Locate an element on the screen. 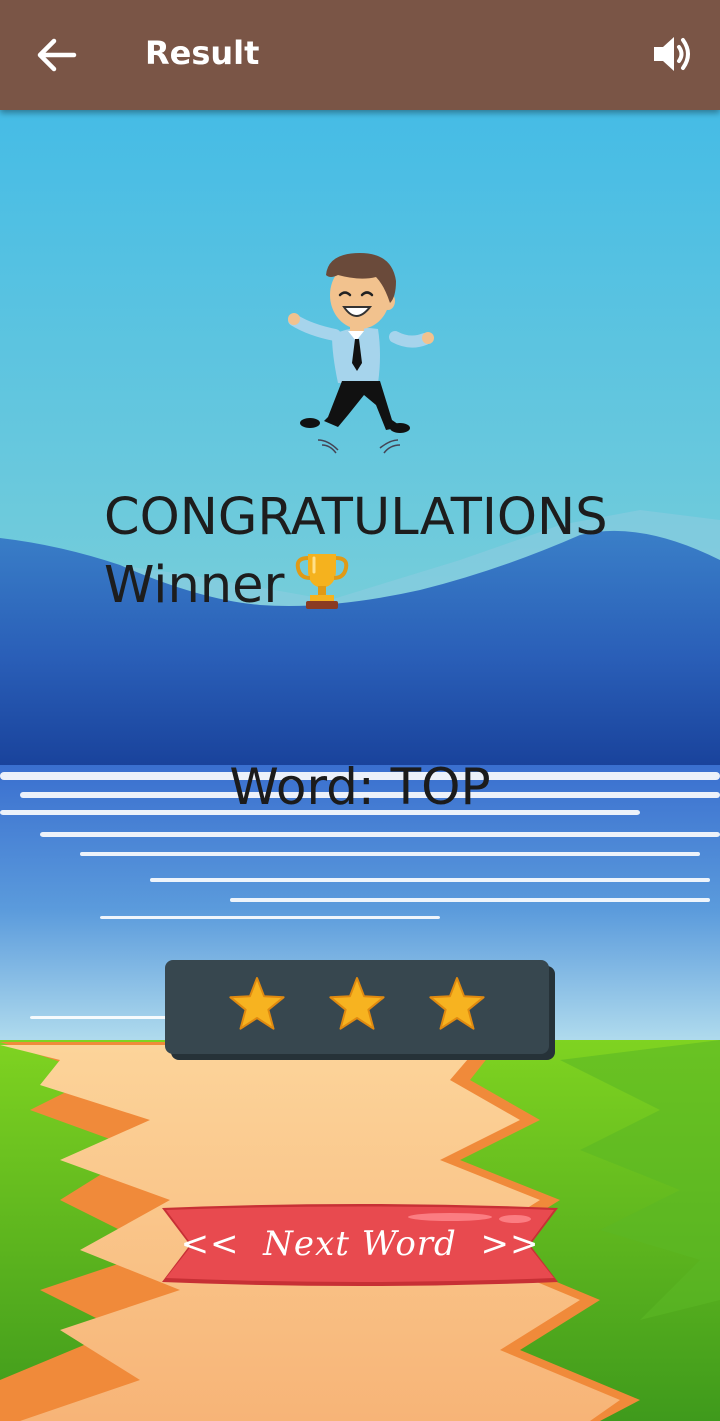  winner-line: Winner is located at coordinates (356, 582).